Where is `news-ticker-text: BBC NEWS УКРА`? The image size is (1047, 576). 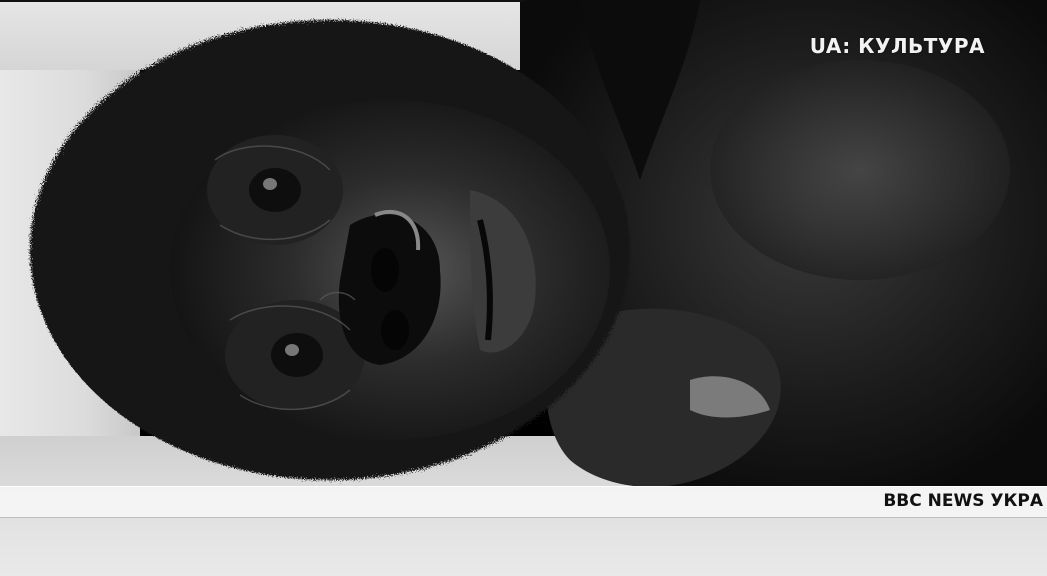
news-ticker-text: BBC NEWS УКРА is located at coordinates (963, 501).